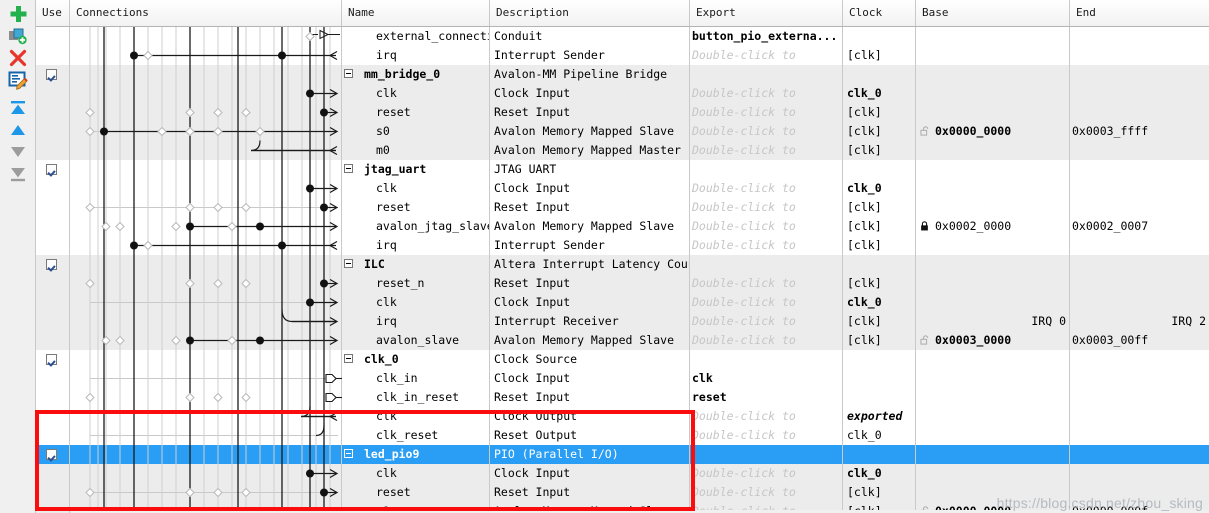 This screenshot has width=1209, height=513. Describe the element at coordinates (416, 378) in the screenshot. I see `interface-name-cell: clk_in` at that location.